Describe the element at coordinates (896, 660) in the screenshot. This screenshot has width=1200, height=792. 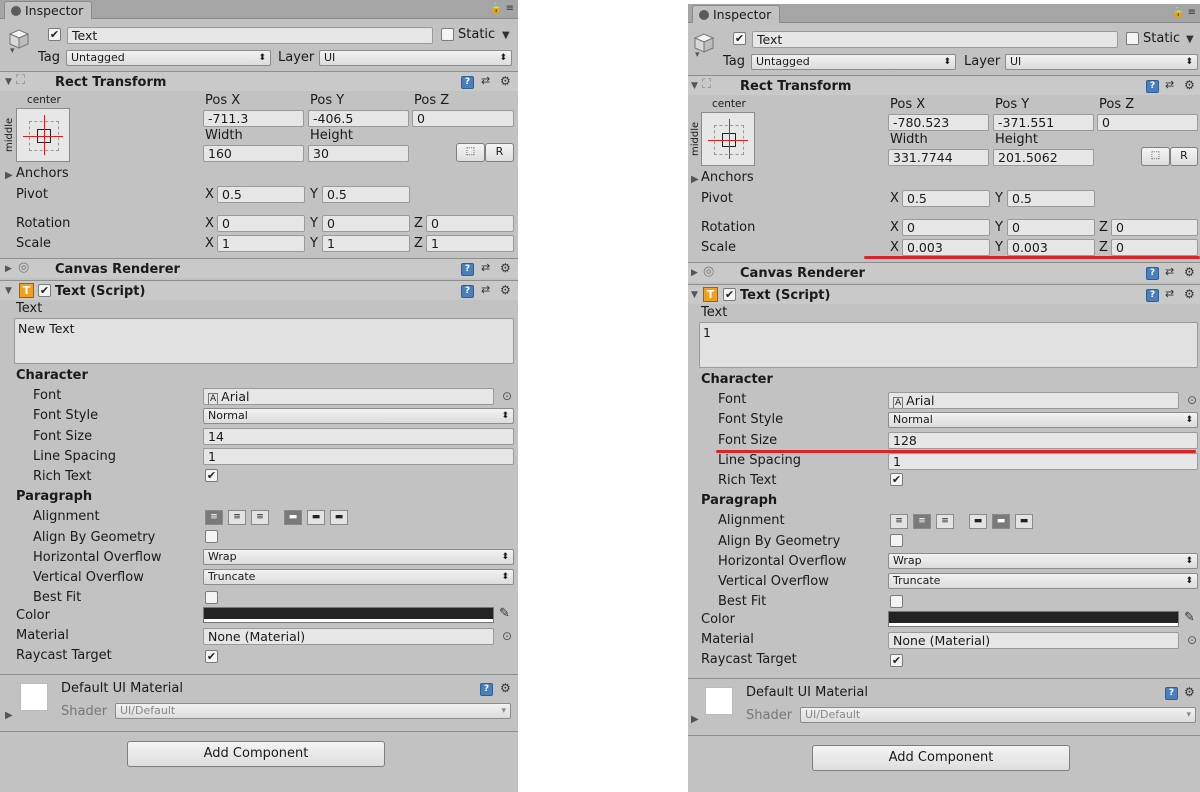
I see `raycast-target-checkbox: ✔` at that location.